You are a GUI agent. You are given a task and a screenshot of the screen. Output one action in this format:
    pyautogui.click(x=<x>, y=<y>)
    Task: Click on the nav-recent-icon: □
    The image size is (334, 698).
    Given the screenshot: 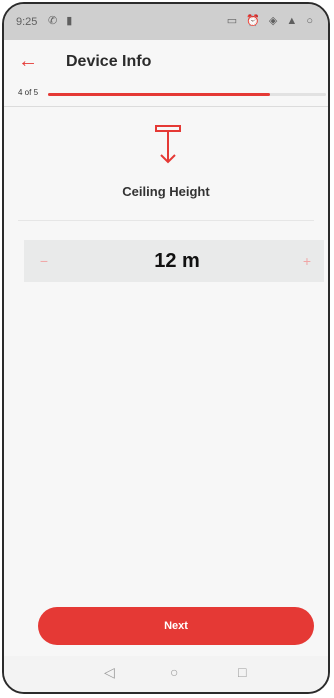 What is the action you would take?
    pyautogui.click(x=242, y=672)
    